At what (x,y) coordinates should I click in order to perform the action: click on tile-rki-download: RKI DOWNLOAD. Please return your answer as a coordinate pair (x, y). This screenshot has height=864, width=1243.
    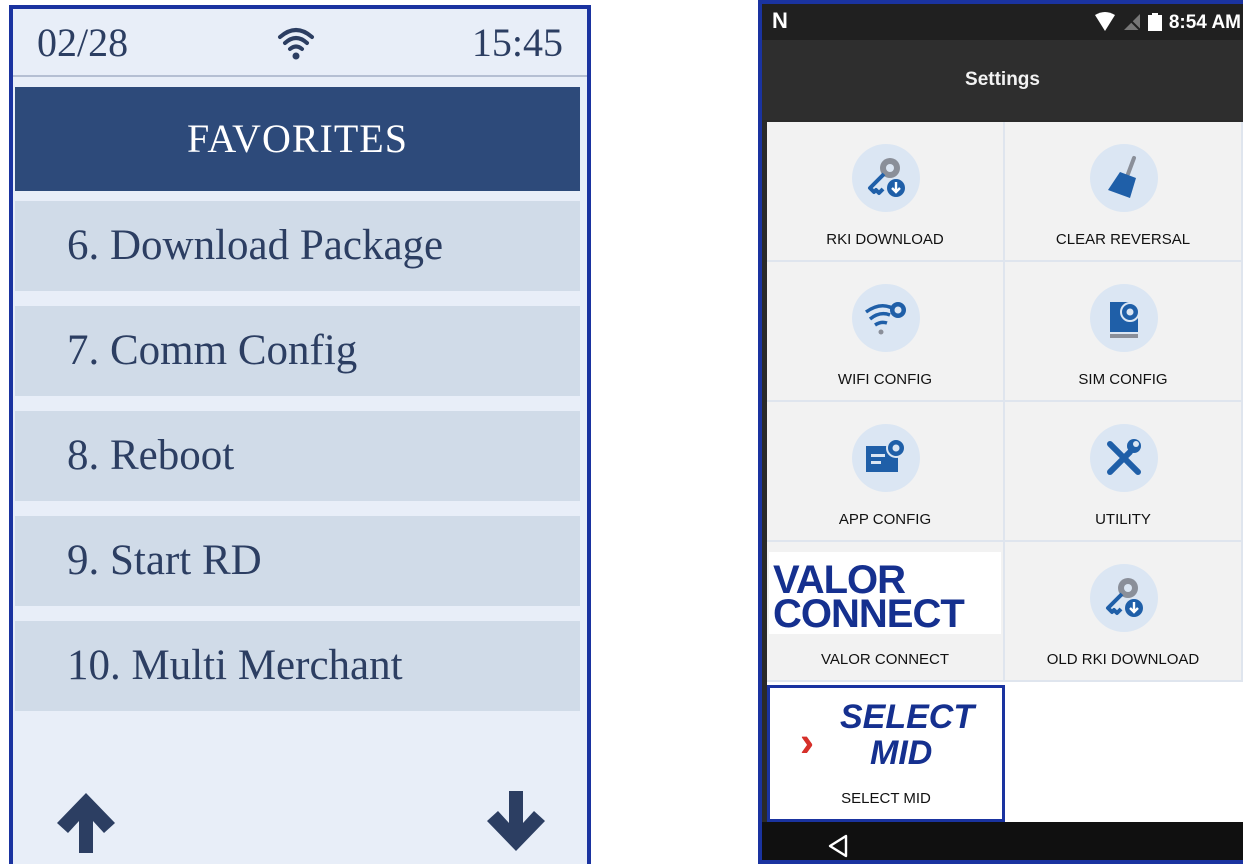
    Looking at the image, I should click on (886, 192).